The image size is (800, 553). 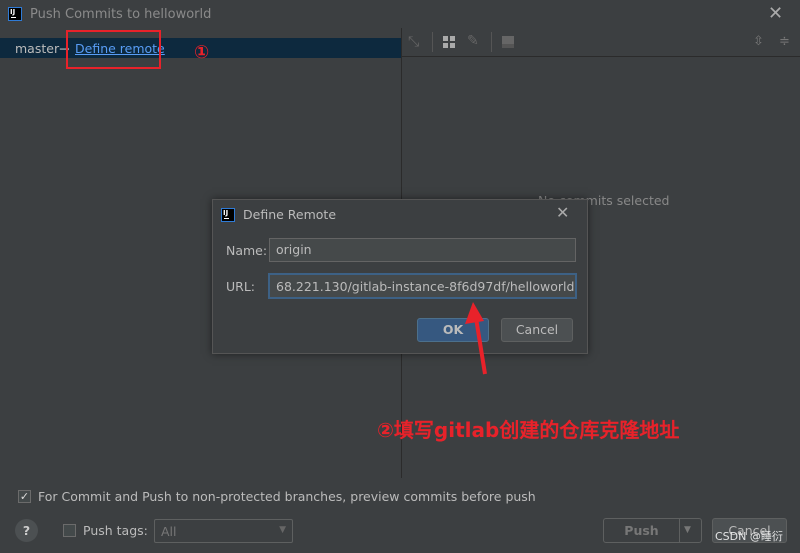 I want to click on url-label: URL:, so click(x=241, y=286).